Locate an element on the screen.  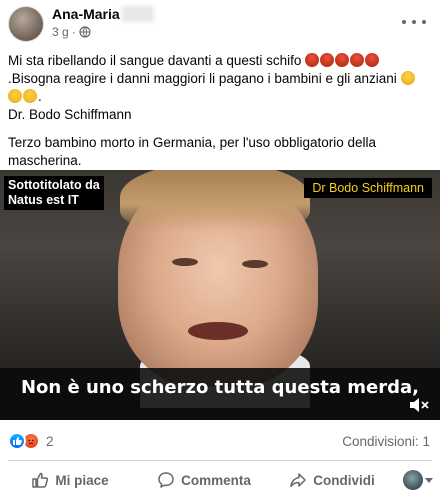
post-actions: Mi piace Commenta Condividi is located at coordinates (220, 480).